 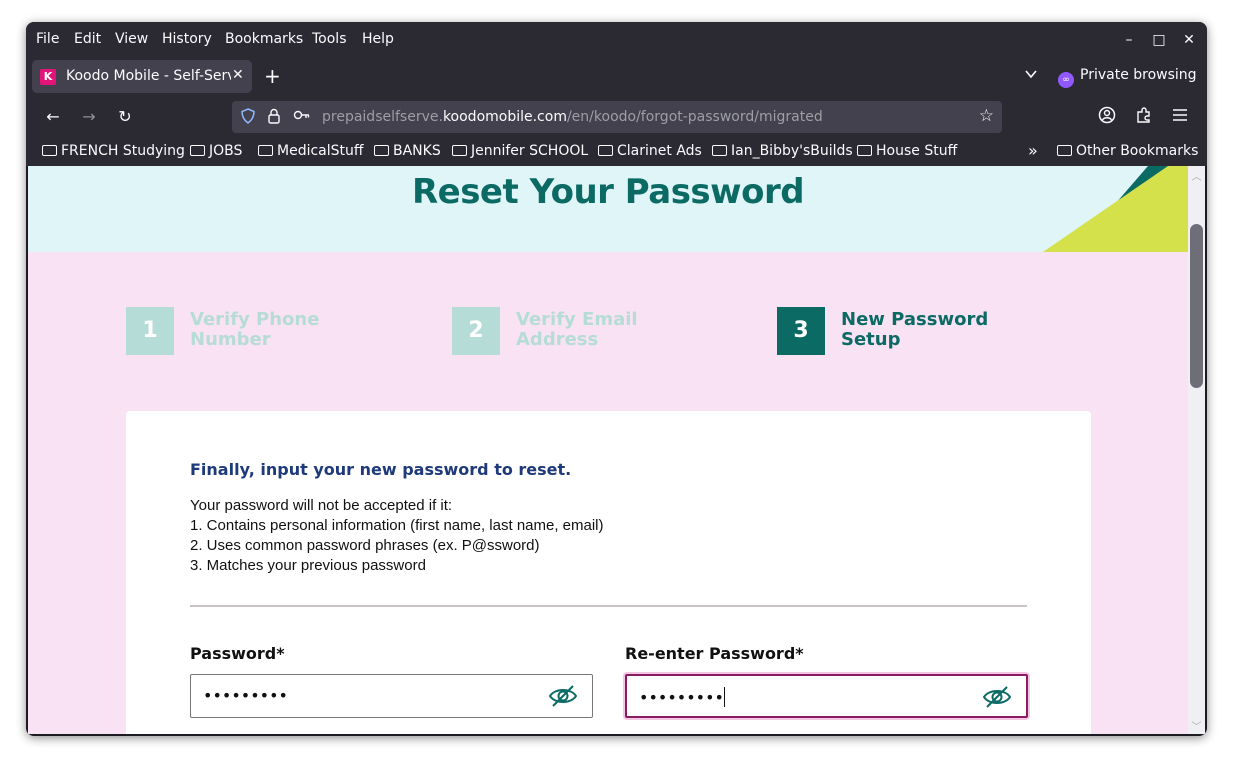 What do you see at coordinates (917, 151) in the screenshot?
I see `bookmark-label: House Stuff` at bounding box center [917, 151].